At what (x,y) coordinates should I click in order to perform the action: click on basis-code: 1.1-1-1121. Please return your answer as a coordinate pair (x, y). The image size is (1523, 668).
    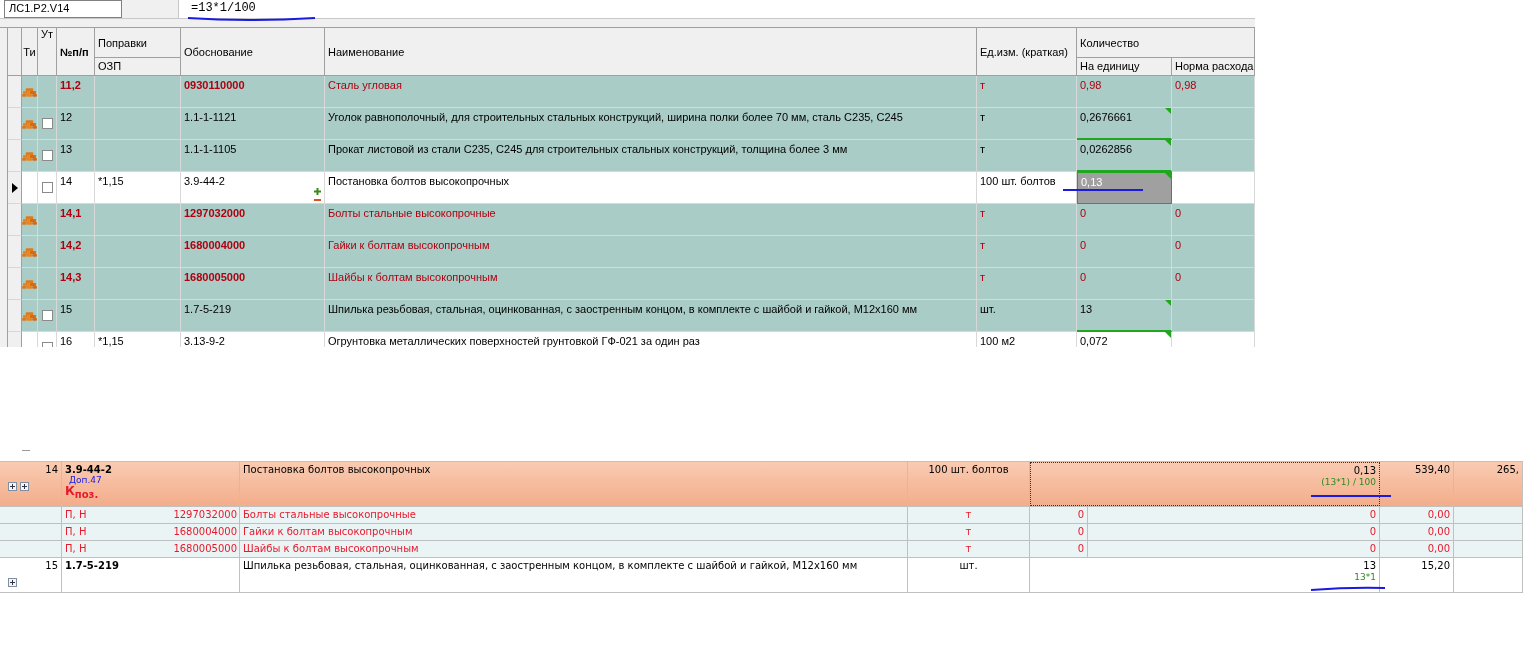
    Looking at the image, I should click on (210, 117).